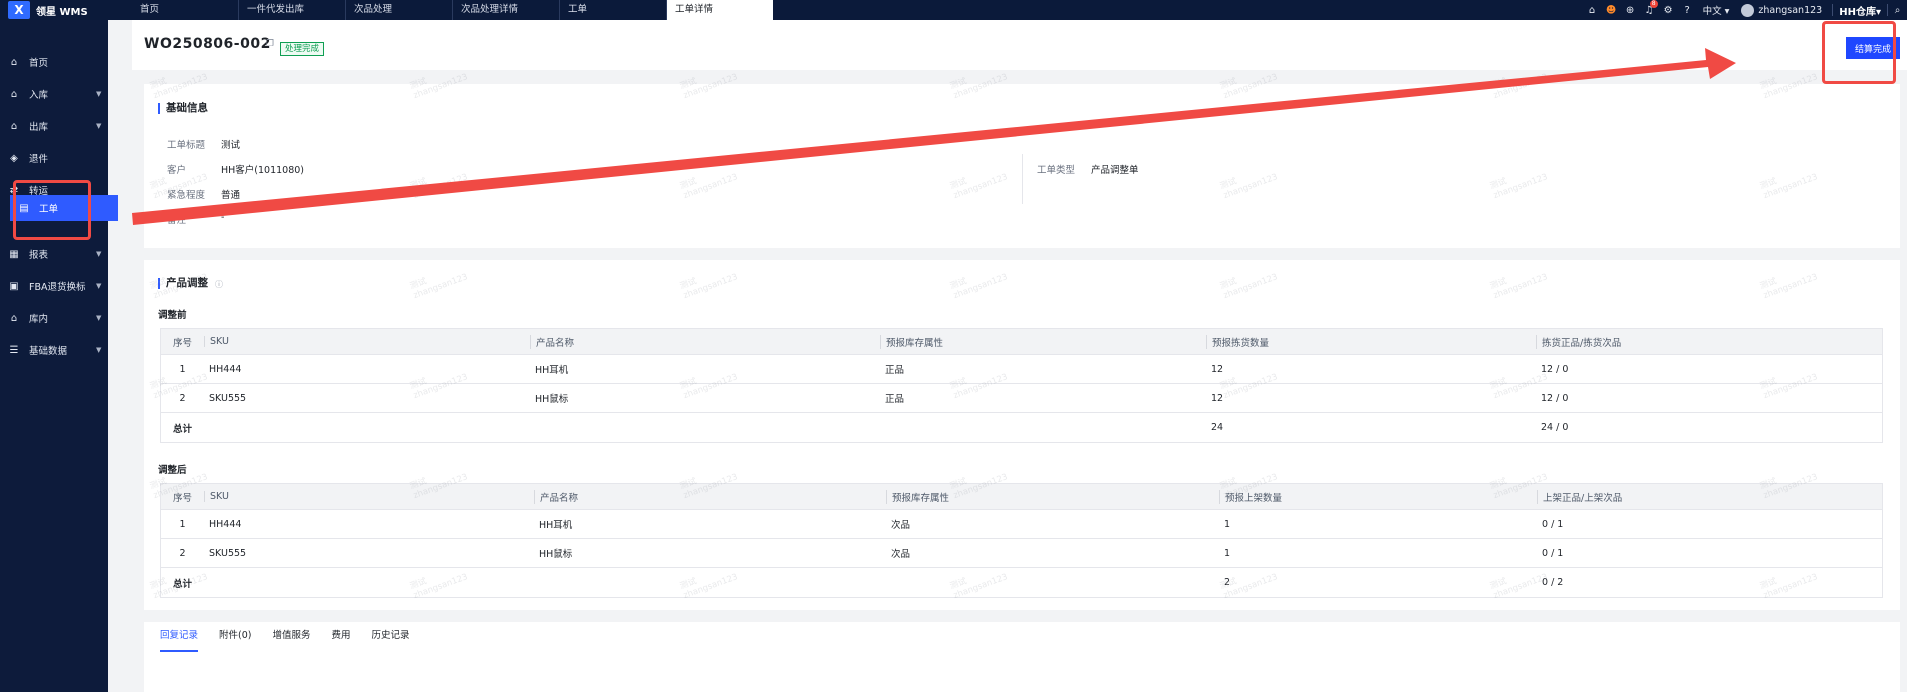  I want to click on table-cell: 12 / 0, so click(1555, 398).